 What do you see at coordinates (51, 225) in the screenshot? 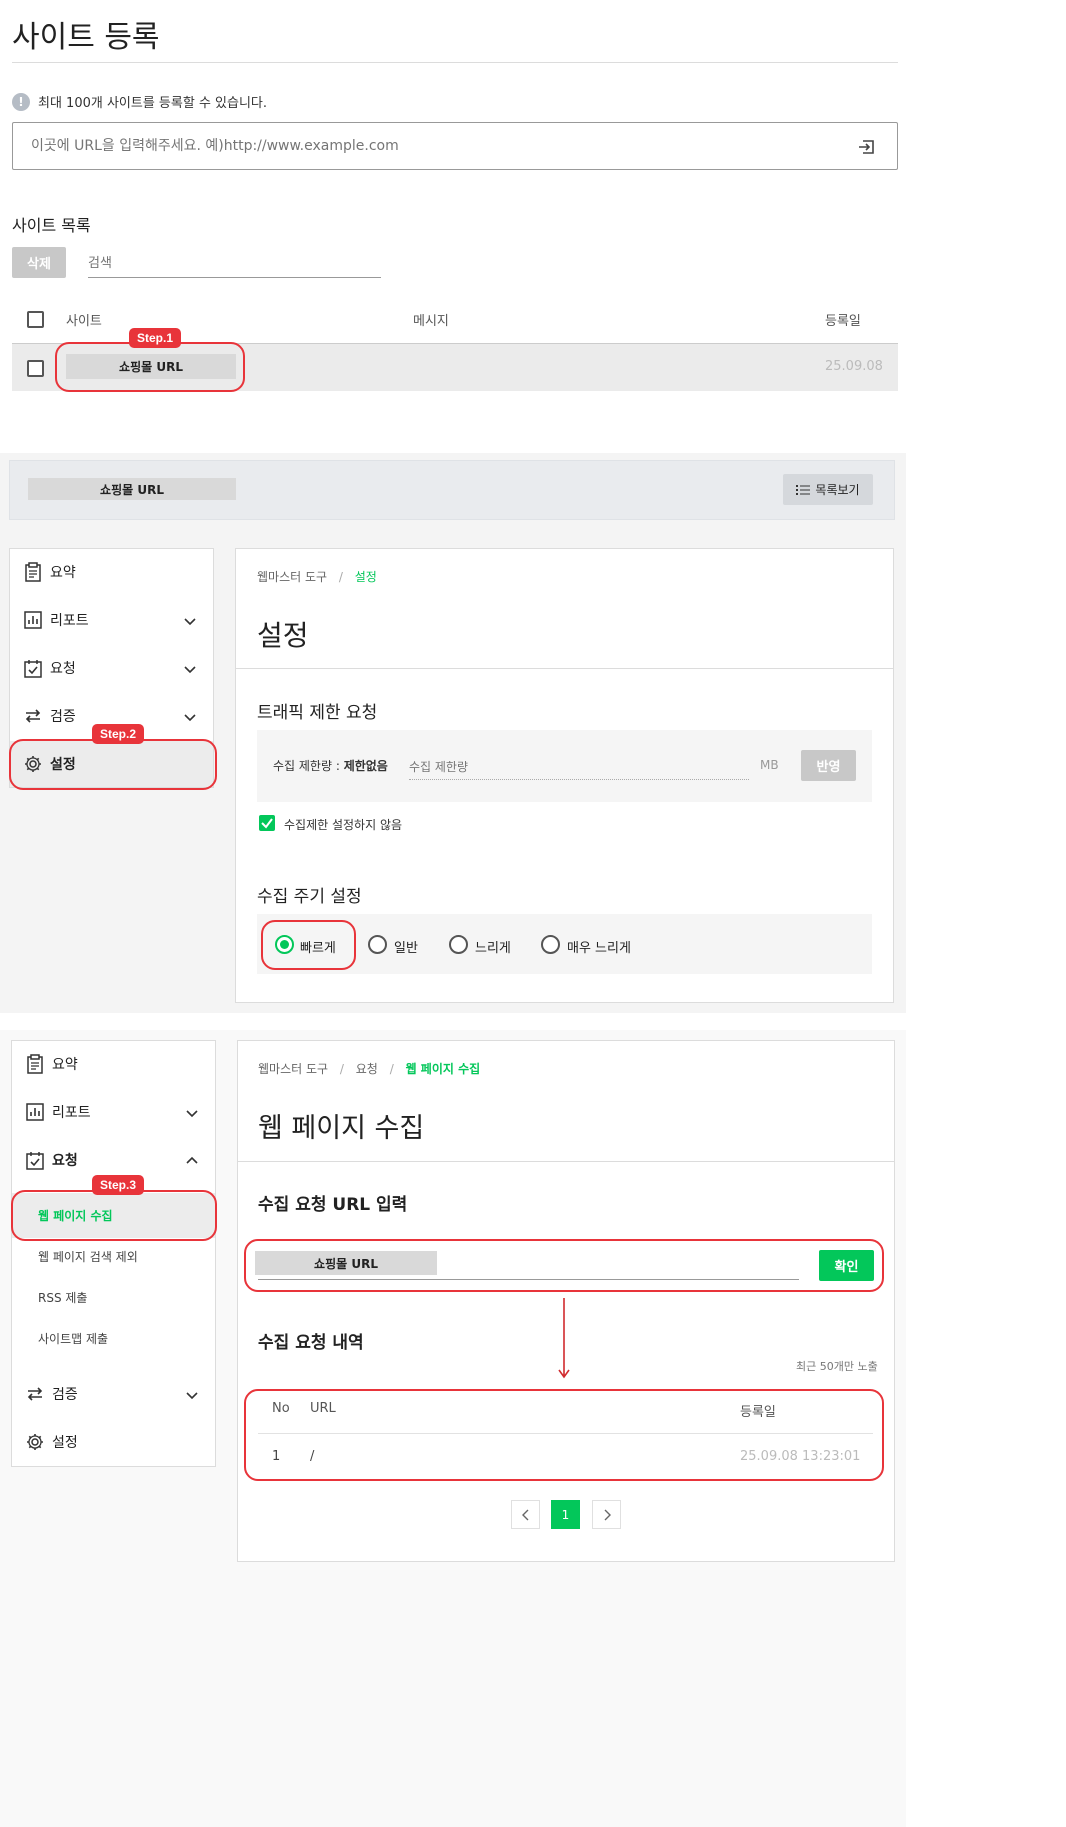
I see `site-list-title: 사이트 목록` at bounding box center [51, 225].